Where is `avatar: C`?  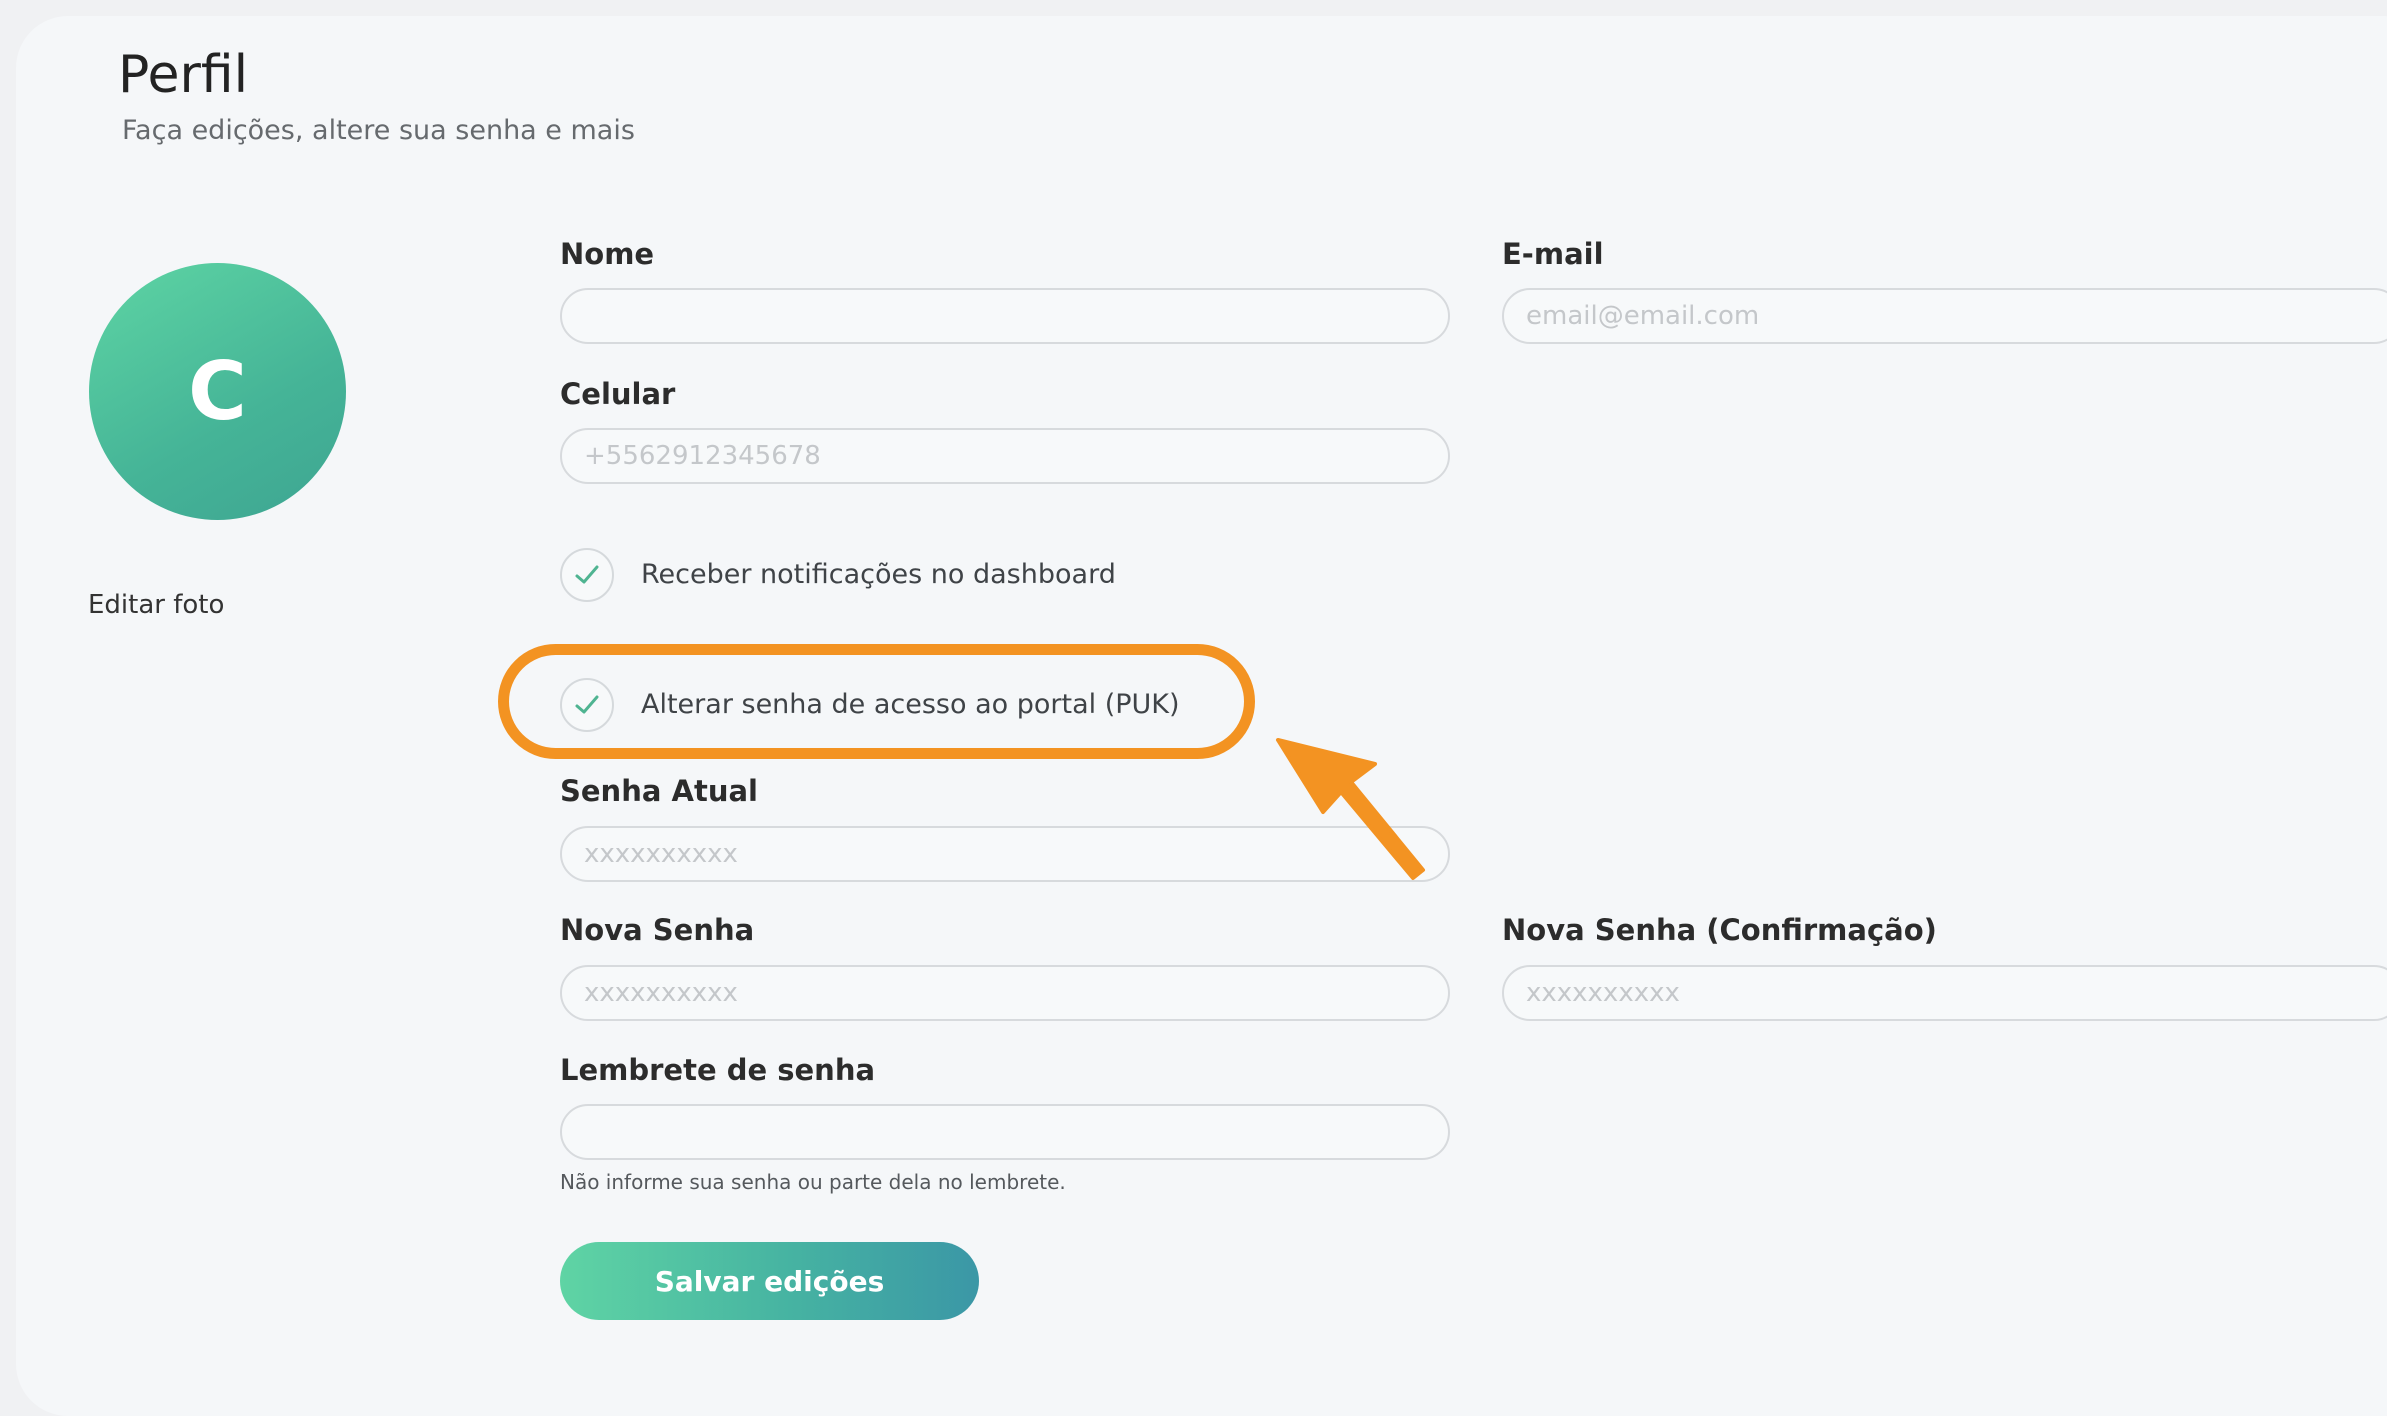 avatar: C is located at coordinates (217, 391).